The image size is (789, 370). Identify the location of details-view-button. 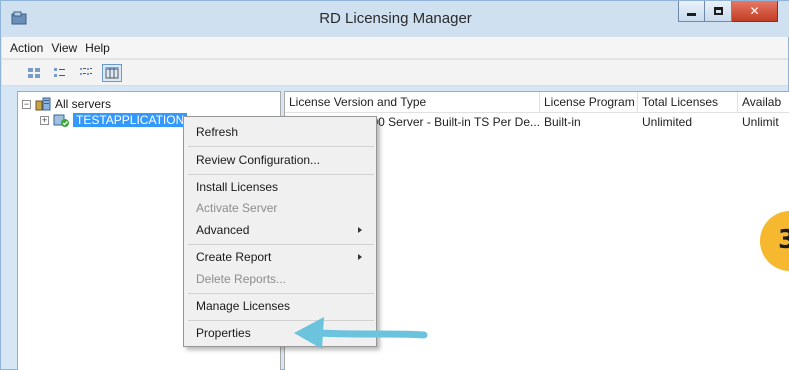
(112, 72).